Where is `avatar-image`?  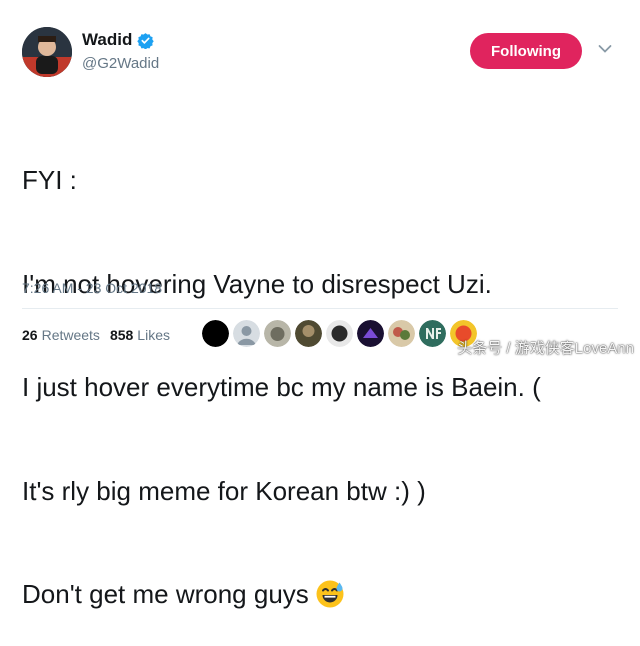 avatar-image is located at coordinates (47, 52).